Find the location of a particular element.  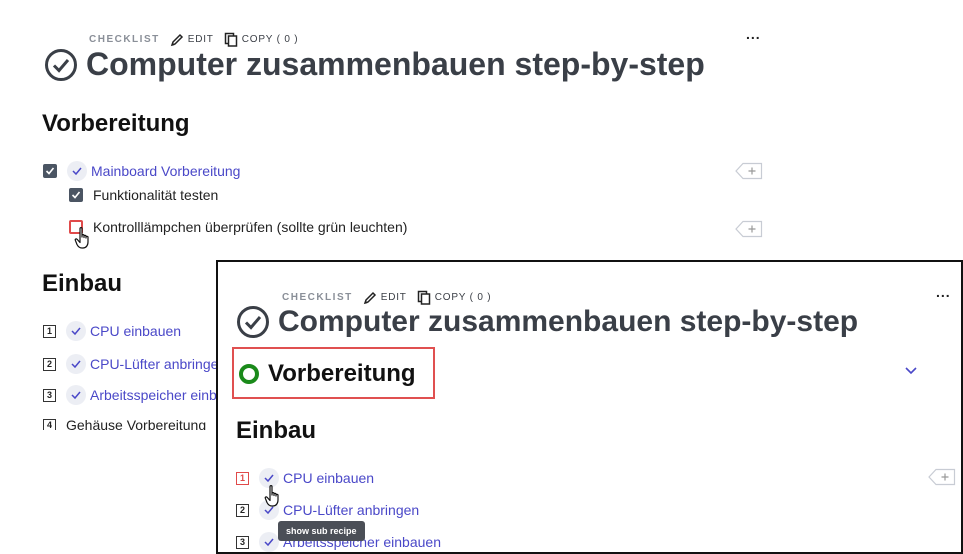

list-item: 2 CPU-Lüfter anbringen is located at coordinates (134, 364).